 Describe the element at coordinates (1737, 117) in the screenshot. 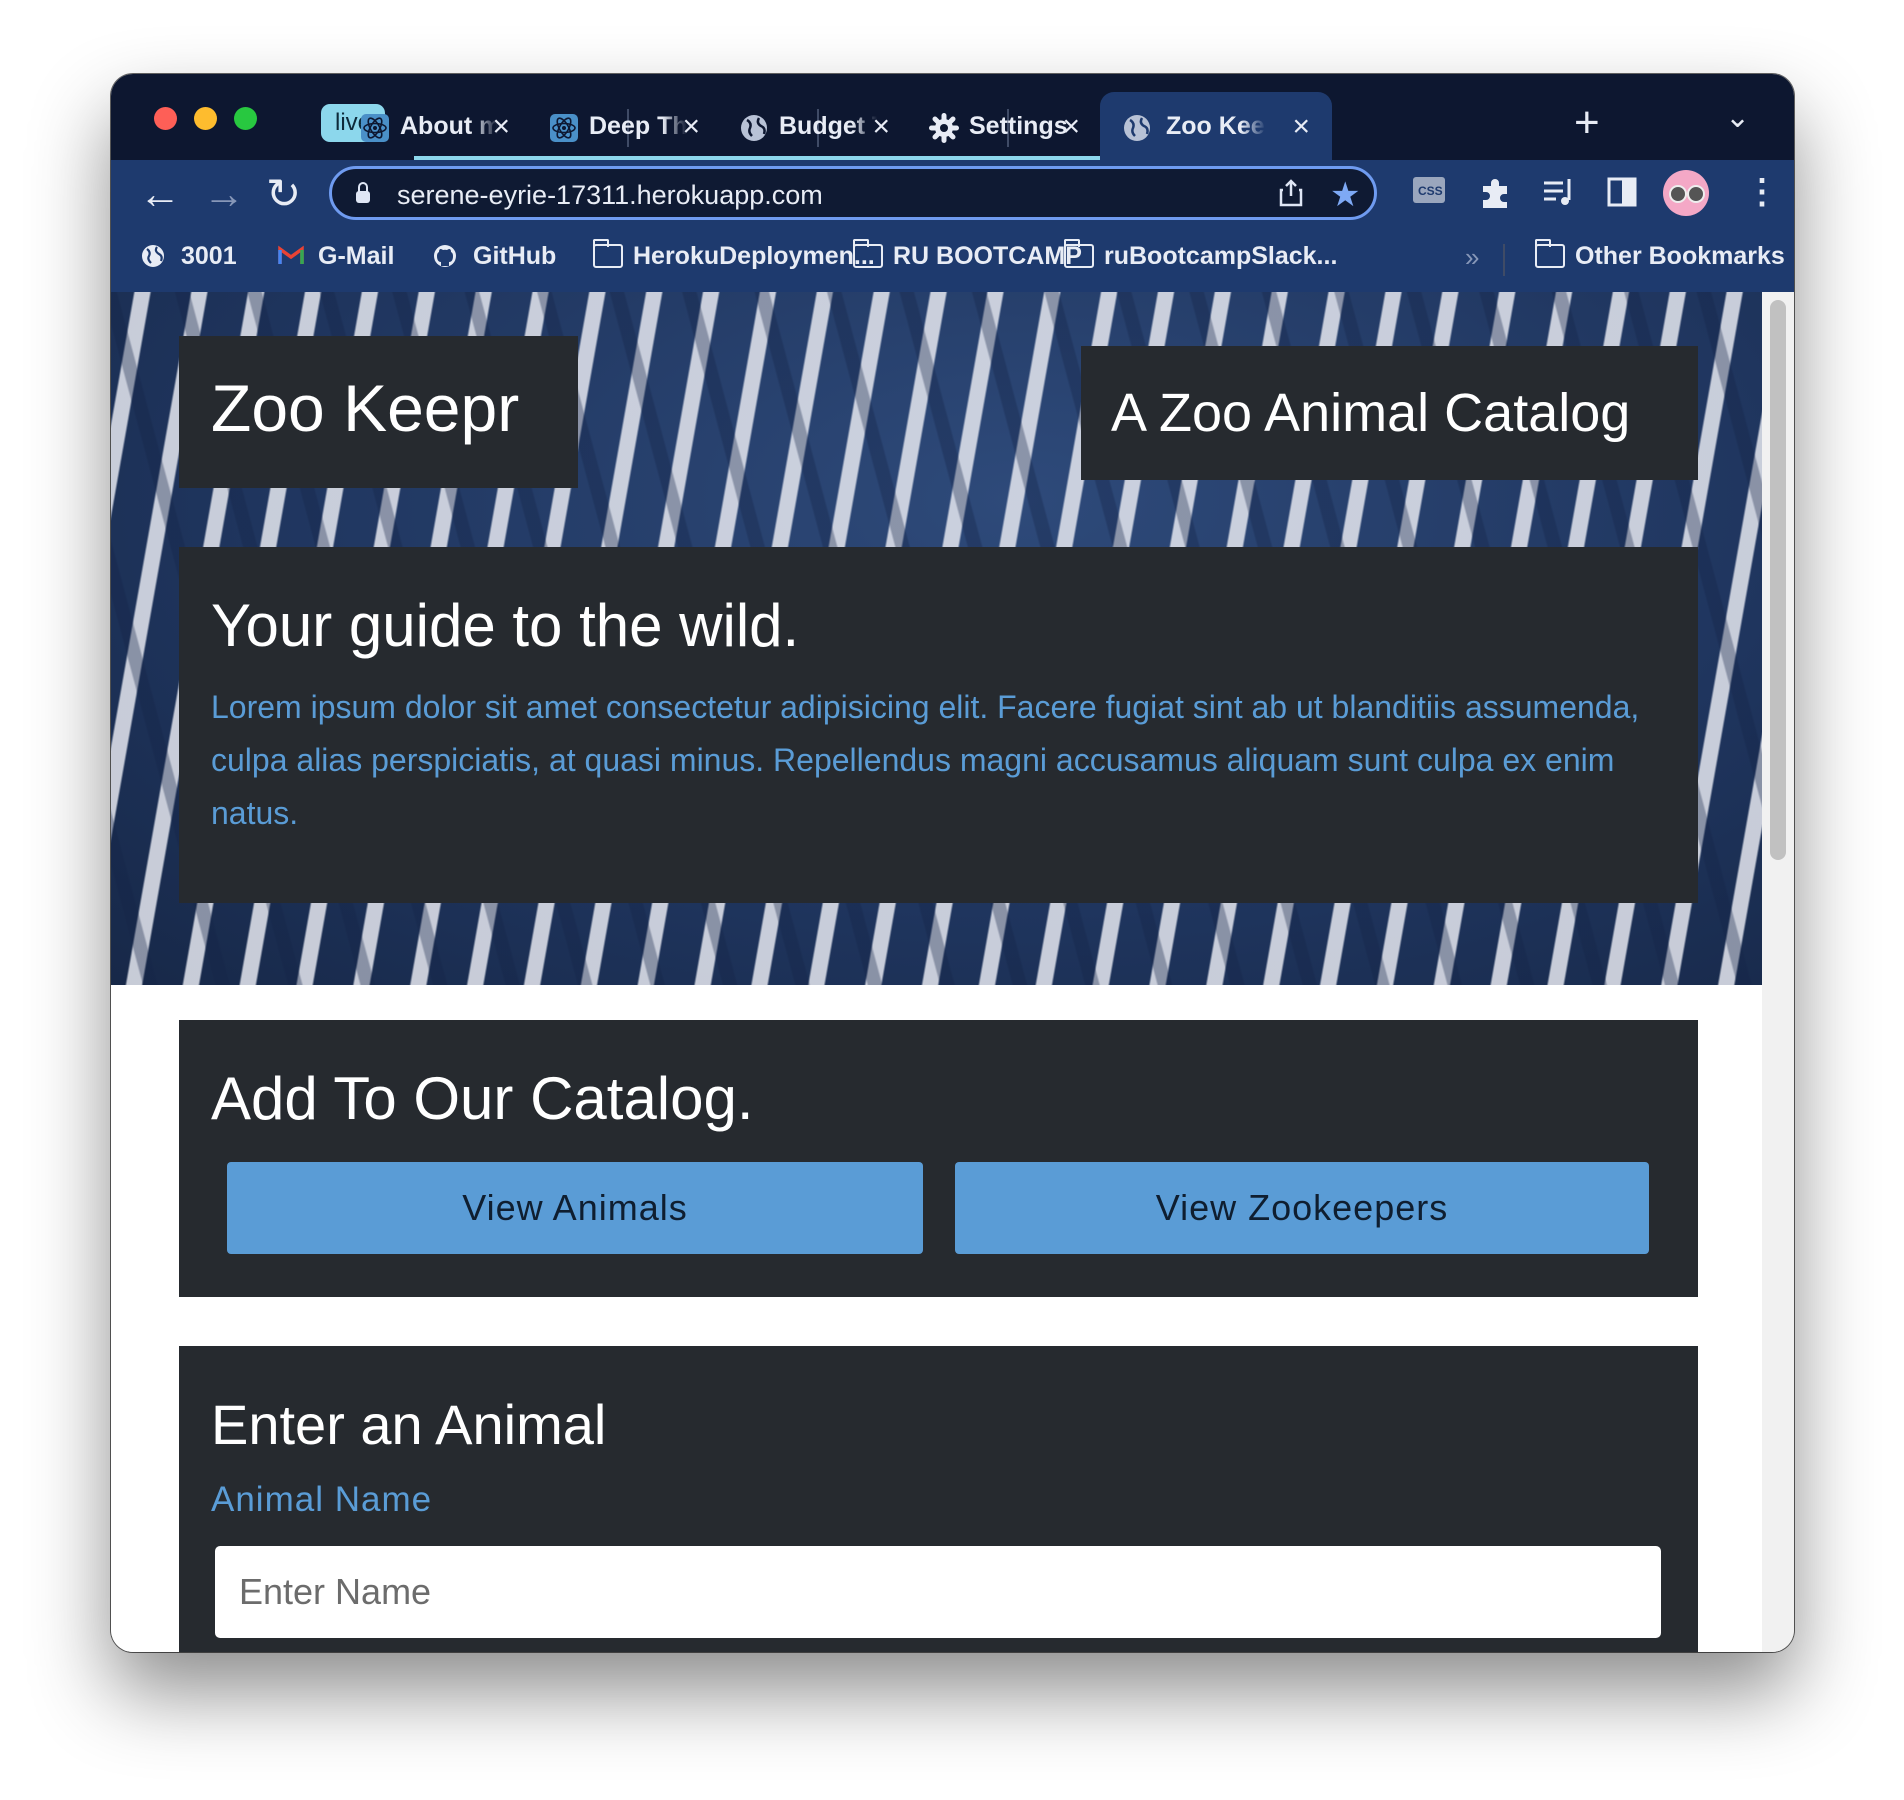

I see `tab-search-chevron-icon: ⌄` at that location.